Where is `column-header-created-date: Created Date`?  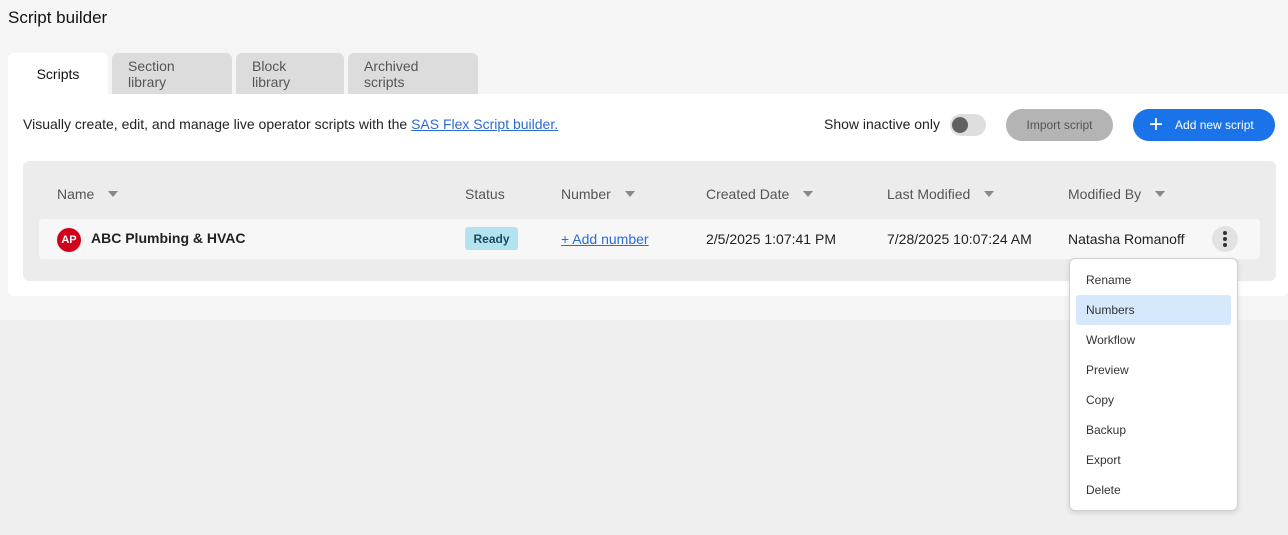
column-header-created-date: Created Date is located at coordinates (760, 194).